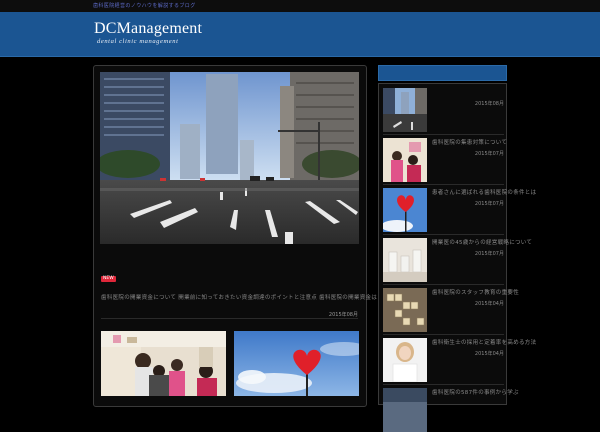 The height and width of the screenshot is (432, 600). Describe the element at coordinates (148, 29) in the screenshot. I see `site-logo-title: DCManagement` at that location.